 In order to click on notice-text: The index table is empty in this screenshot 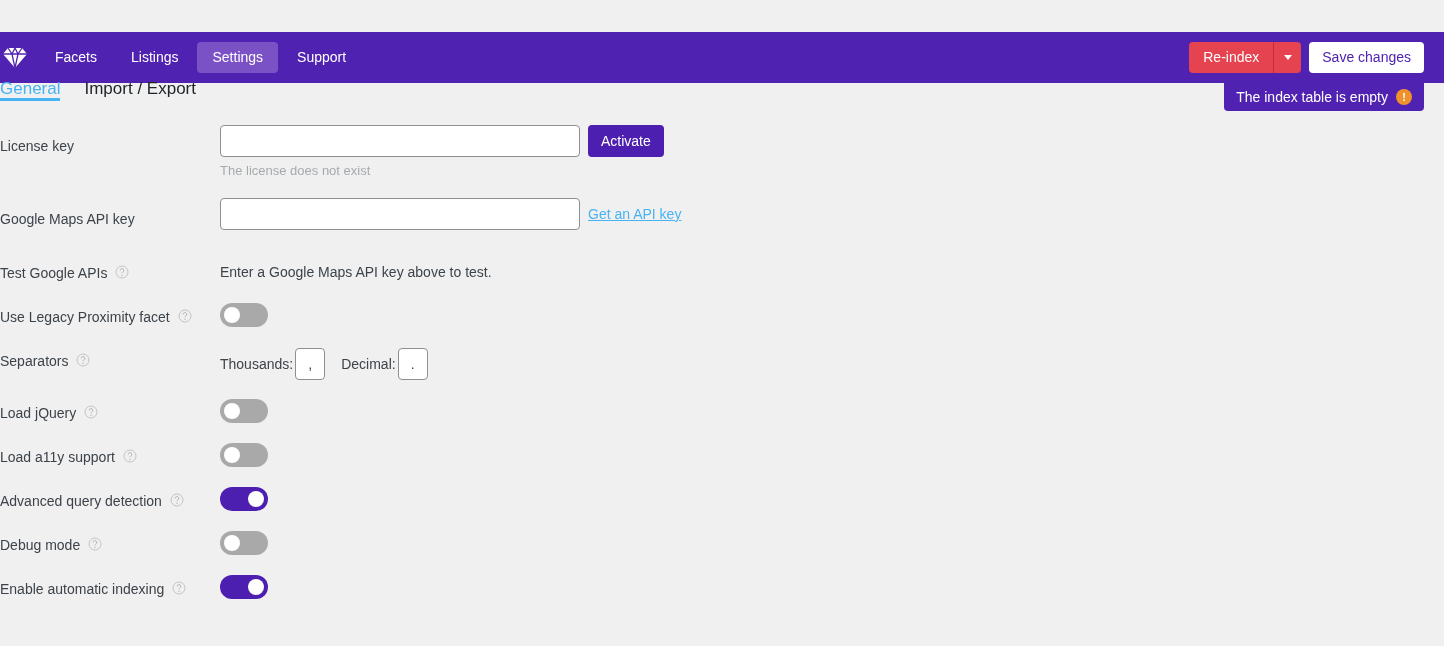, I will do `click(1312, 97)`.